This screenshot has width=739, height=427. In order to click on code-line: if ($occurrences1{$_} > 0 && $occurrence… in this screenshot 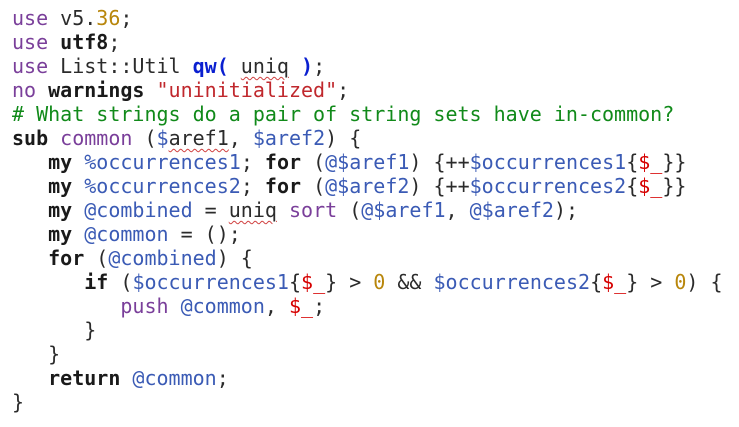, I will do `click(367, 282)`.